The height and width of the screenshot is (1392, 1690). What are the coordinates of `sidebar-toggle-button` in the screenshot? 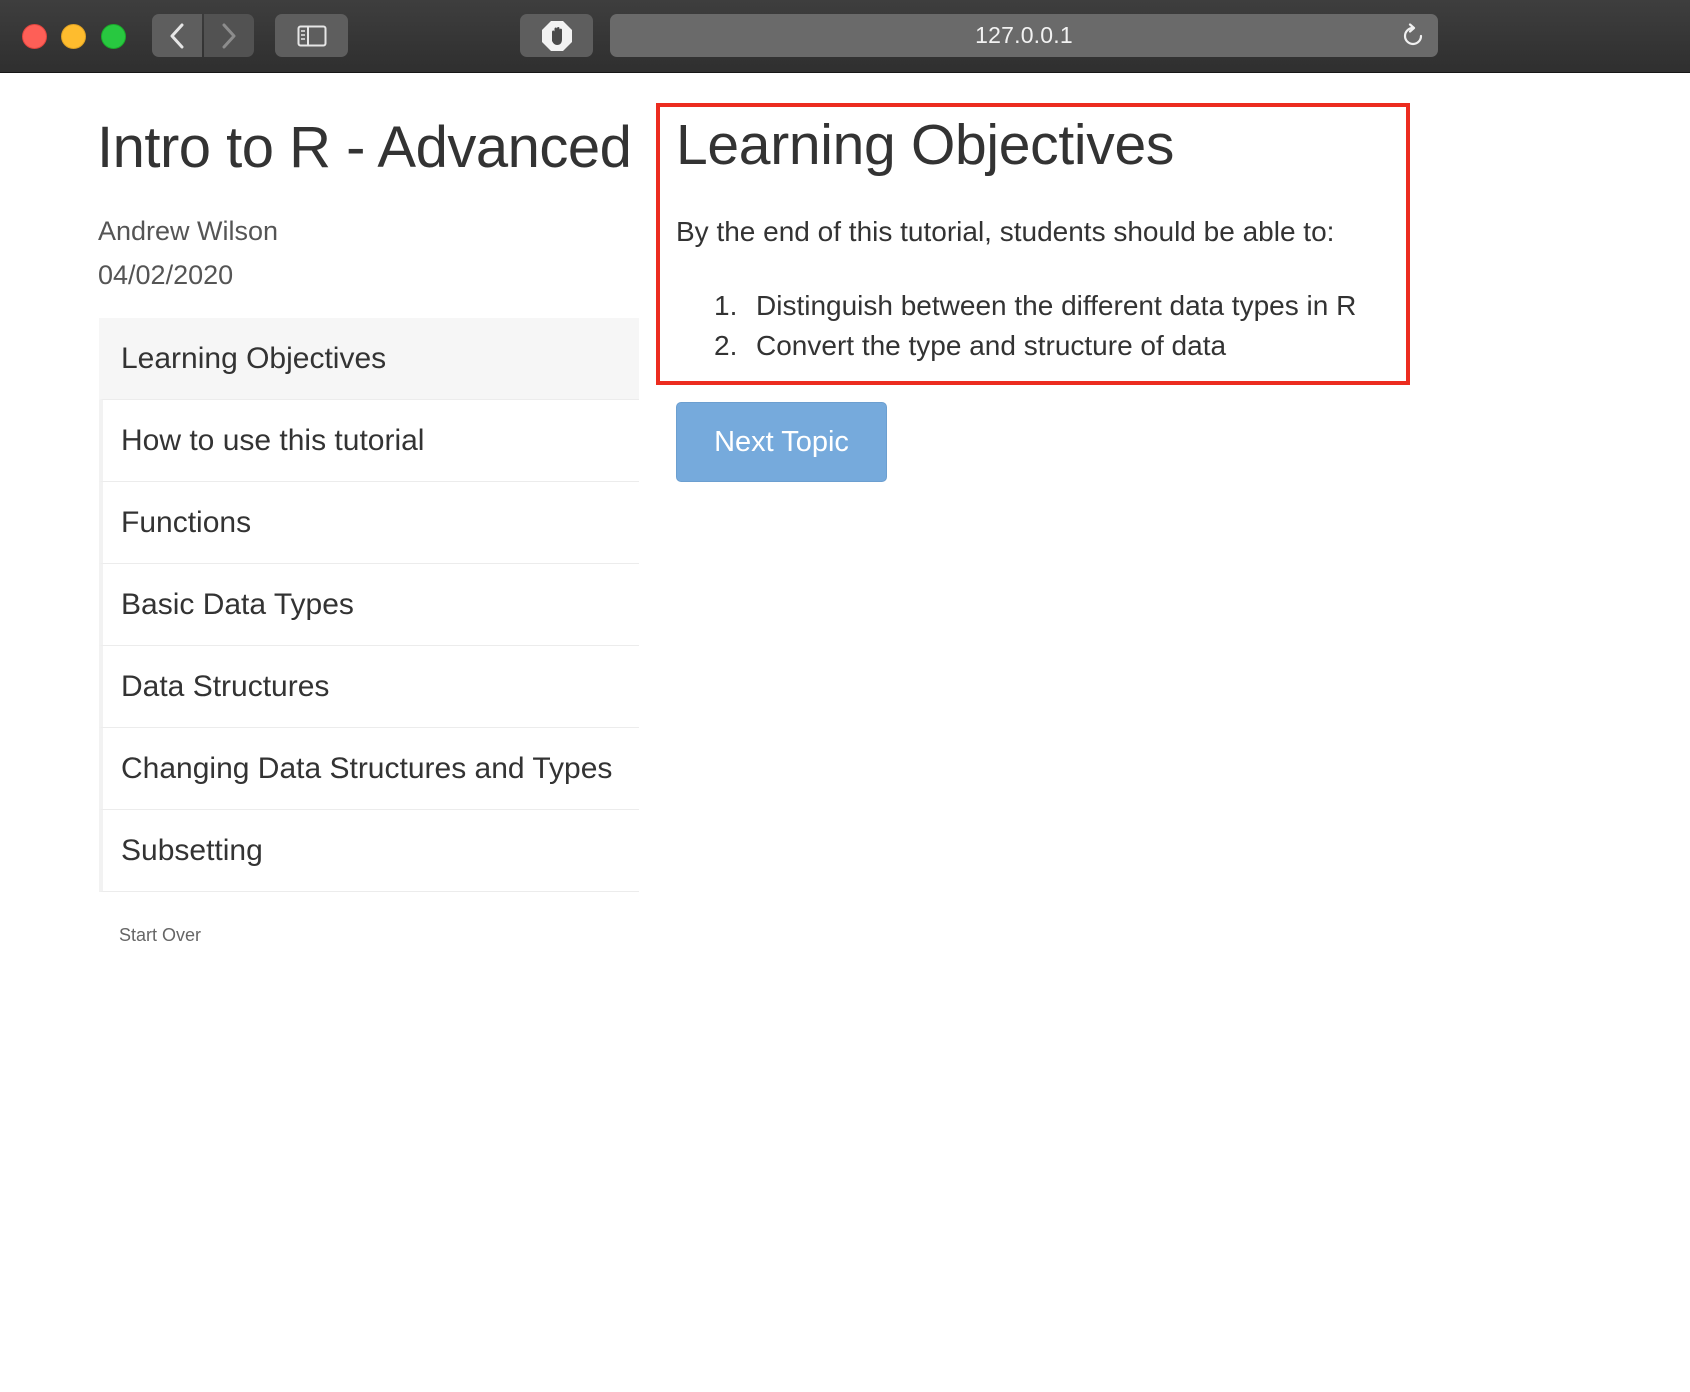 It's located at (311, 35).